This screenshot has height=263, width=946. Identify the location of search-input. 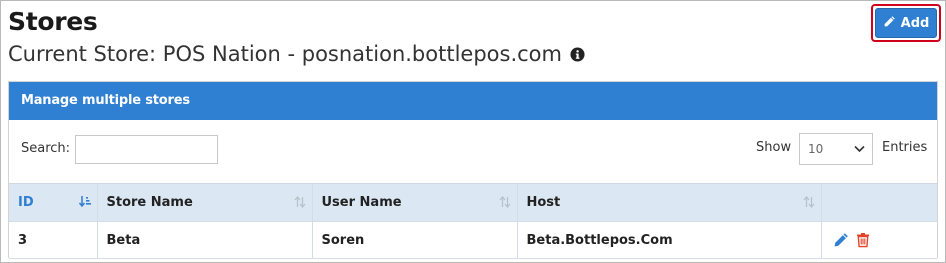
(146, 149).